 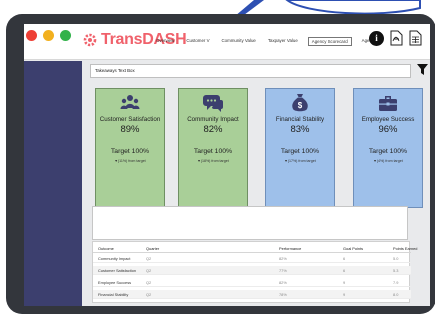 I want to click on cell-points-earned: 5.0, so click(x=396, y=258).